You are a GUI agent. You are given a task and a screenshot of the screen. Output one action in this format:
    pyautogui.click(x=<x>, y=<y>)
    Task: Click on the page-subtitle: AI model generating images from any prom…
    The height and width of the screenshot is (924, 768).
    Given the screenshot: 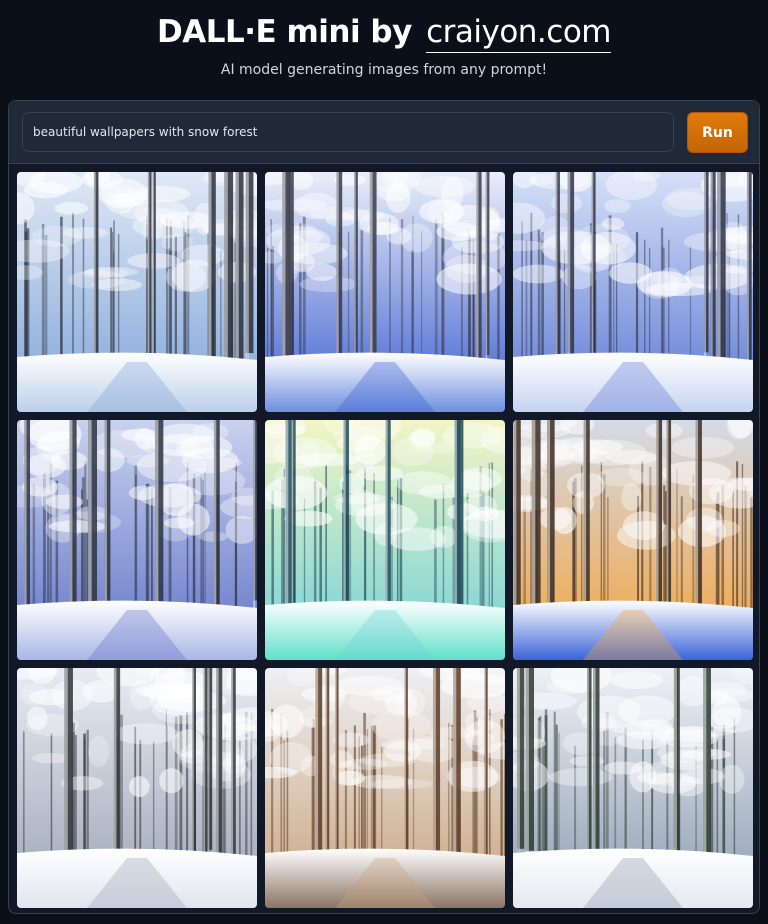 What is the action you would take?
    pyautogui.click(x=384, y=70)
    